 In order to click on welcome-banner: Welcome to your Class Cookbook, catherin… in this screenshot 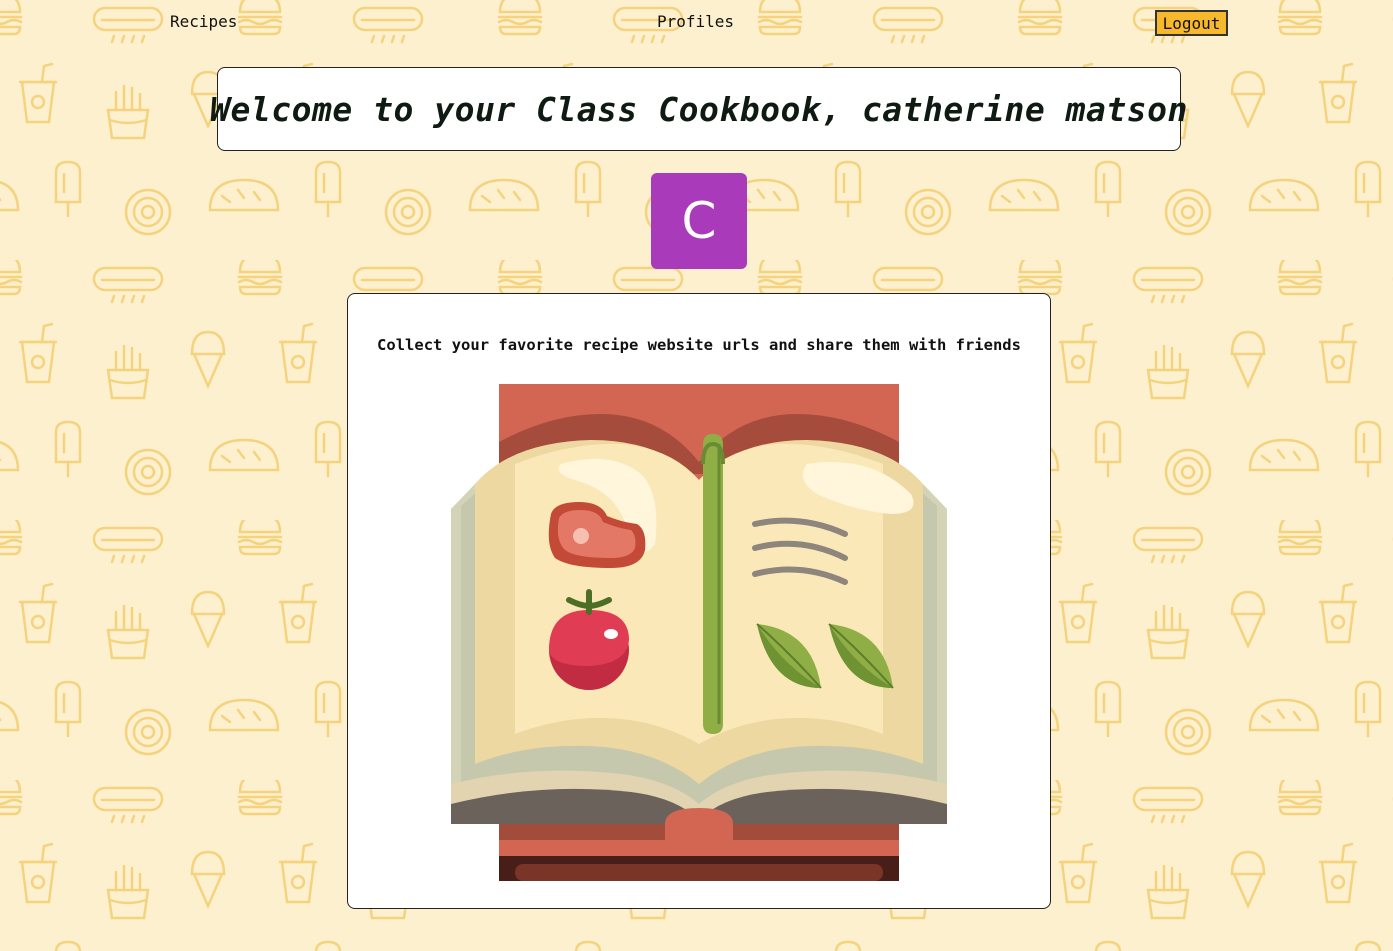, I will do `click(698, 109)`.